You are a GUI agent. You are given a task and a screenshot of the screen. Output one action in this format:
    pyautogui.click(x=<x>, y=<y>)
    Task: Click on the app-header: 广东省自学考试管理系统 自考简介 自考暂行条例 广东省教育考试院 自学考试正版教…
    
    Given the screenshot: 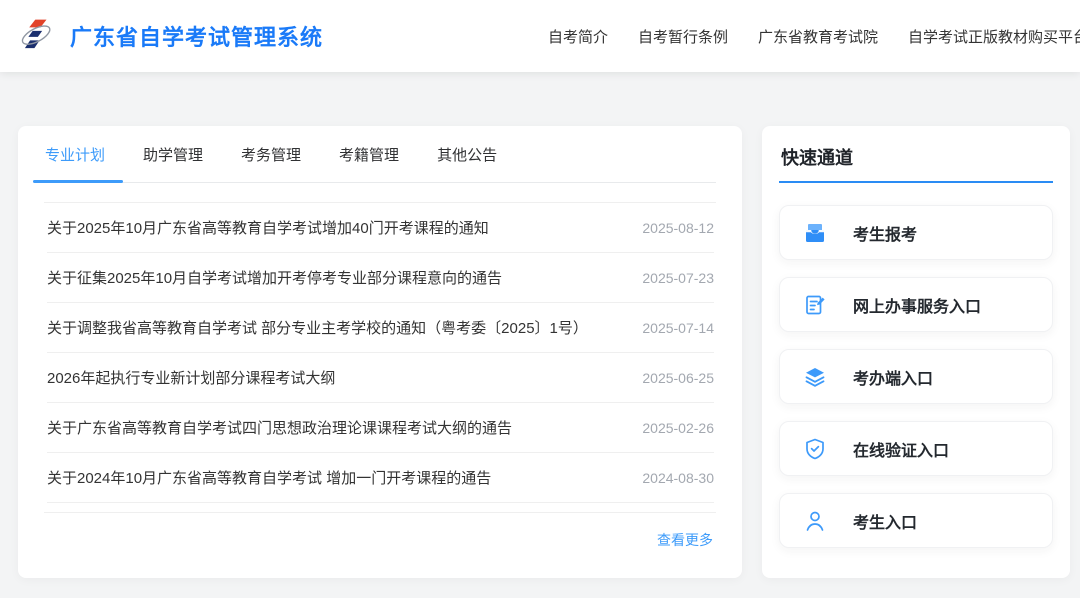 What is the action you would take?
    pyautogui.click(x=540, y=36)
    